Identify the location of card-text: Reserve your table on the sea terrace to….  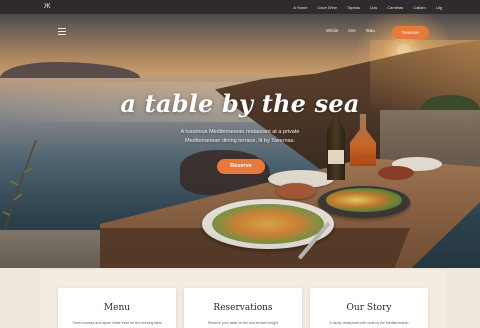
(243, 323).